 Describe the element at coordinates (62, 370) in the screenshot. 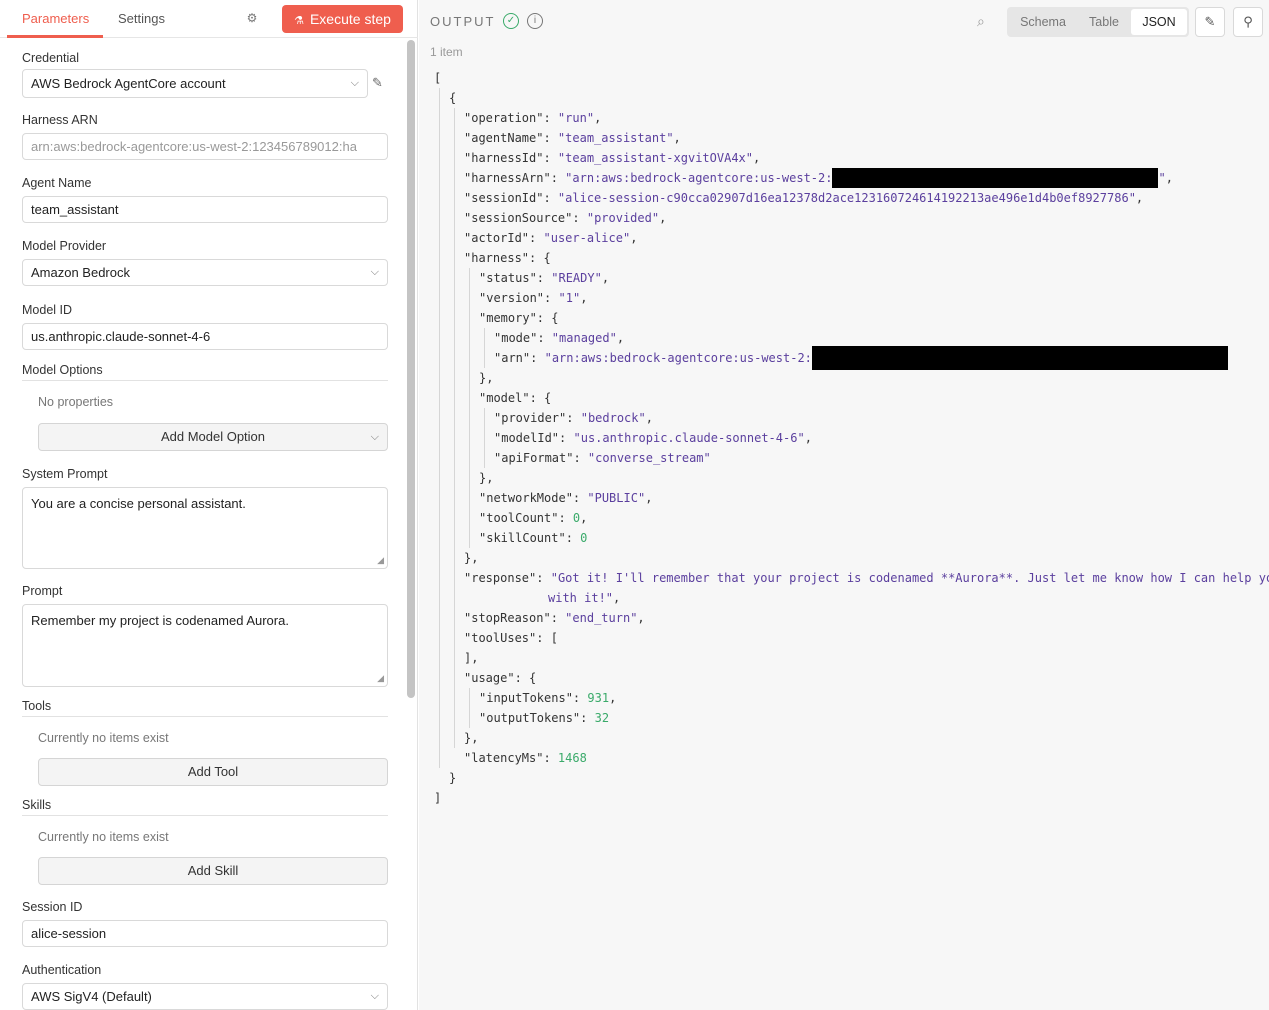

I see `model-options-label: Model Options` at that location.